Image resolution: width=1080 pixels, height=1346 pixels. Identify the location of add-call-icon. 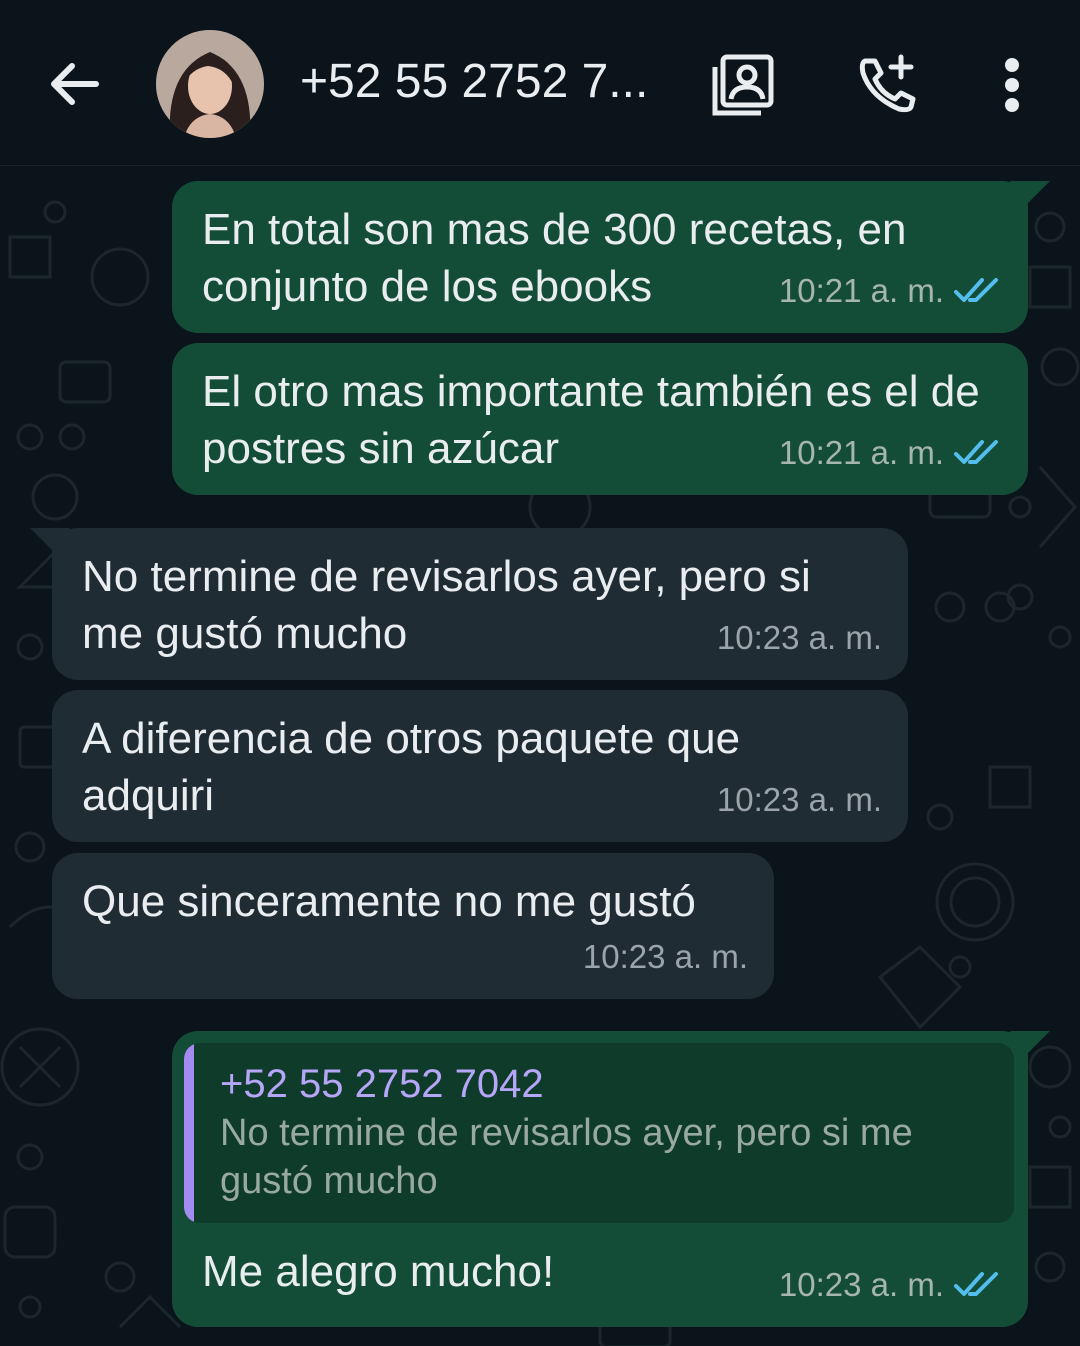
(887, 83).